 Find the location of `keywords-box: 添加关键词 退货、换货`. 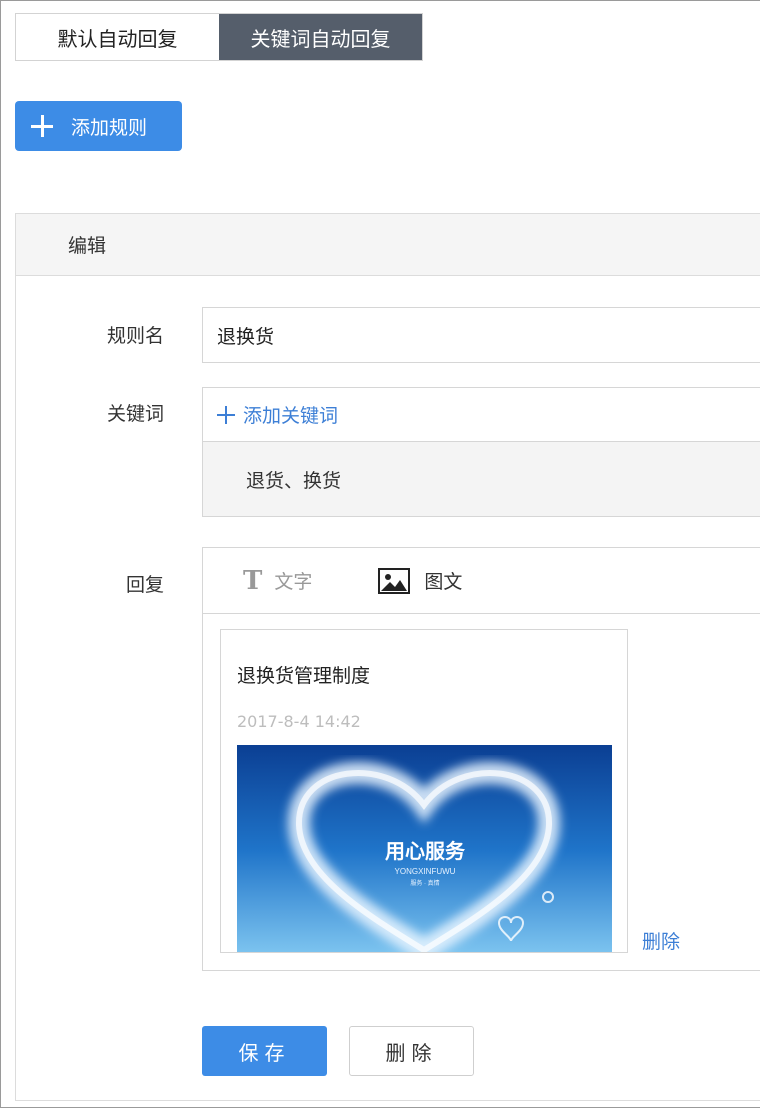

keywords-box: 添加关键词 退货、换货 is located at coordinates (481, 452).